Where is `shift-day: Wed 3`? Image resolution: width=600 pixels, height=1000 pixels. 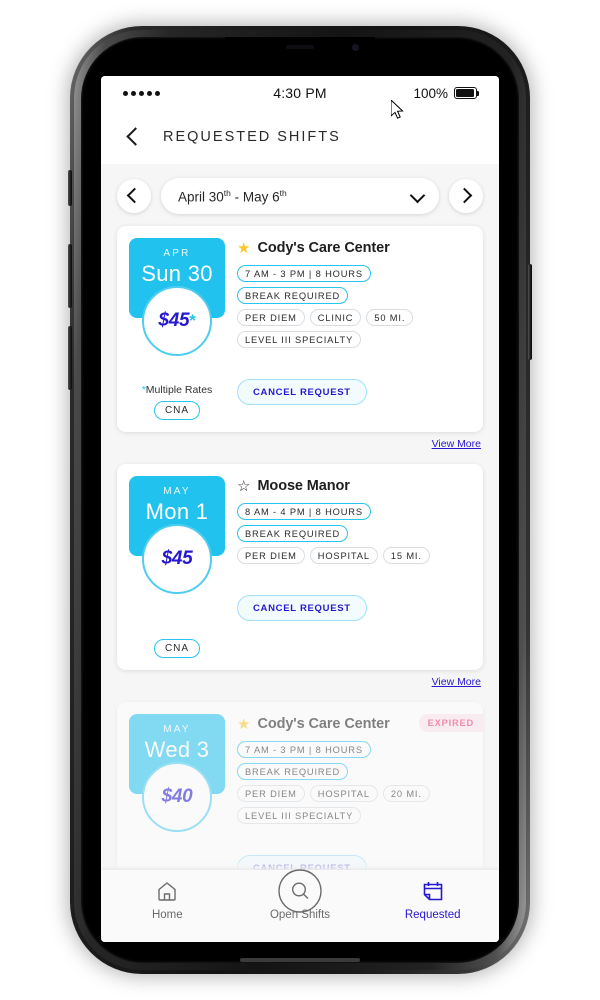
shift-day: Wed 3 is located at coordinates (177, 749).